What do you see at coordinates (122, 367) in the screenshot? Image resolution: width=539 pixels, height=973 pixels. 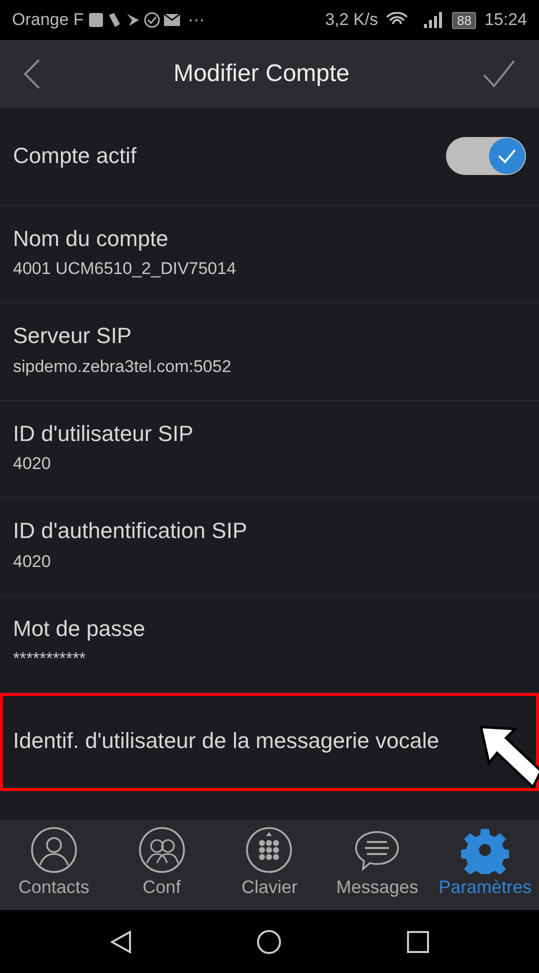 I see `setting-value: sipdemo.zebra3tel.com:5052` at bounding box center [122, 367].